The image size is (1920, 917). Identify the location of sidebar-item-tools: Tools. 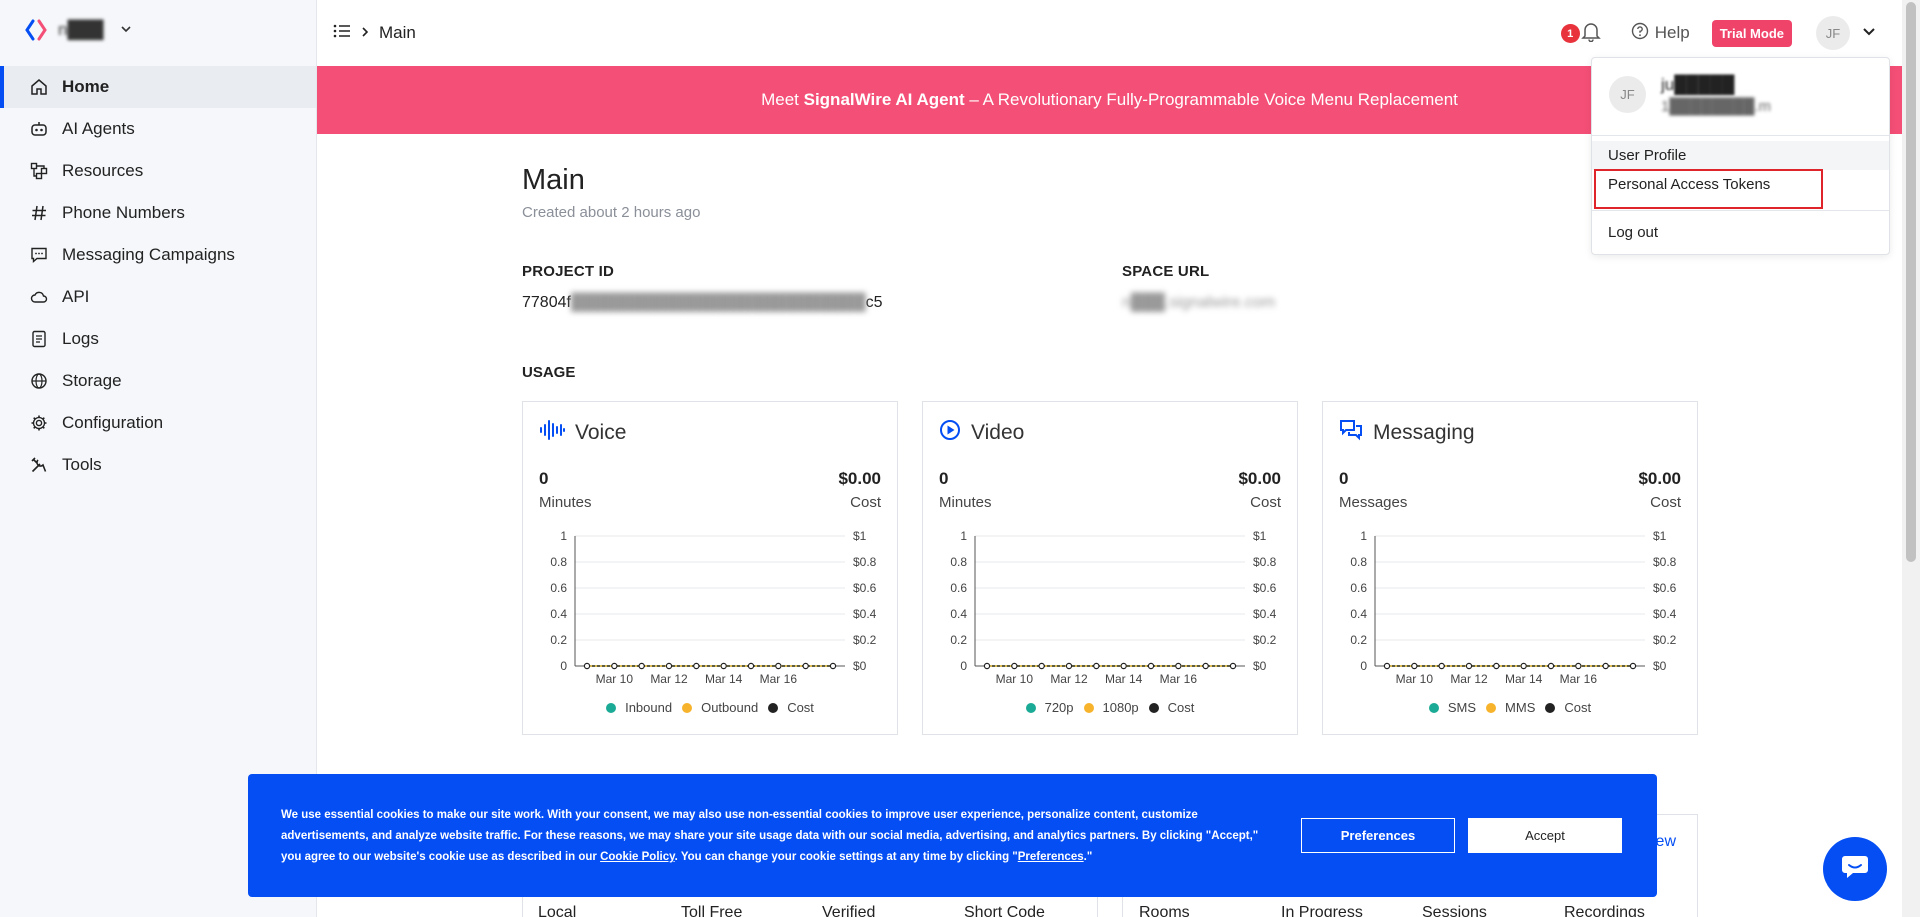
(158, 465).